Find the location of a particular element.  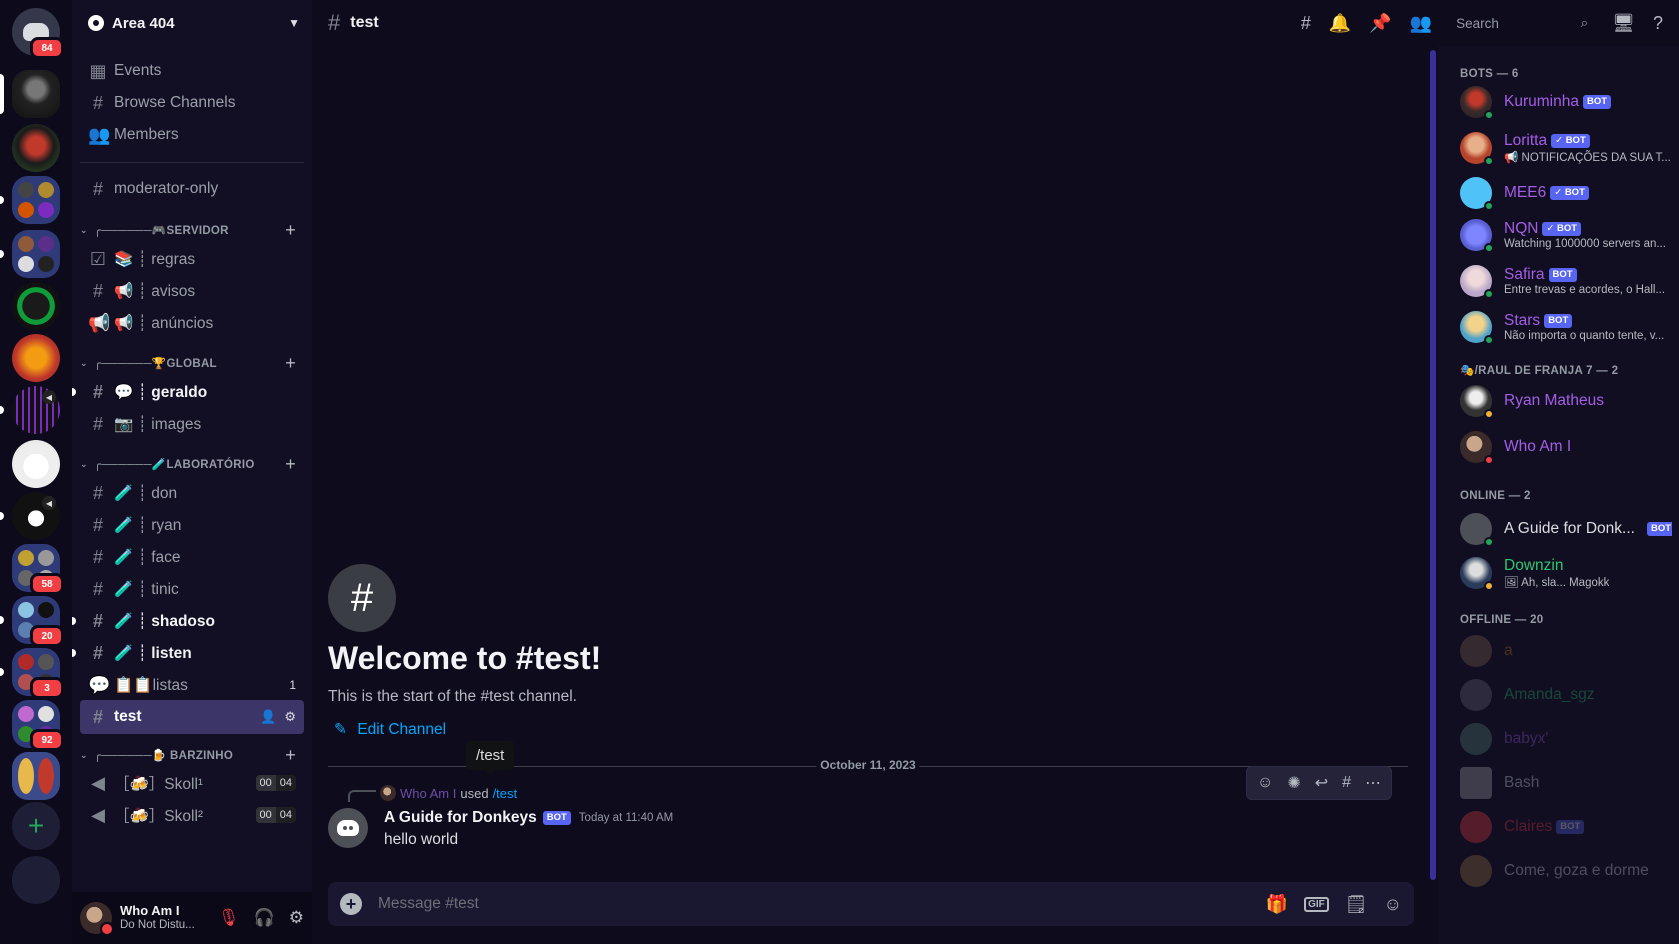

home-button: 84 is located at coordinates (38, 33).